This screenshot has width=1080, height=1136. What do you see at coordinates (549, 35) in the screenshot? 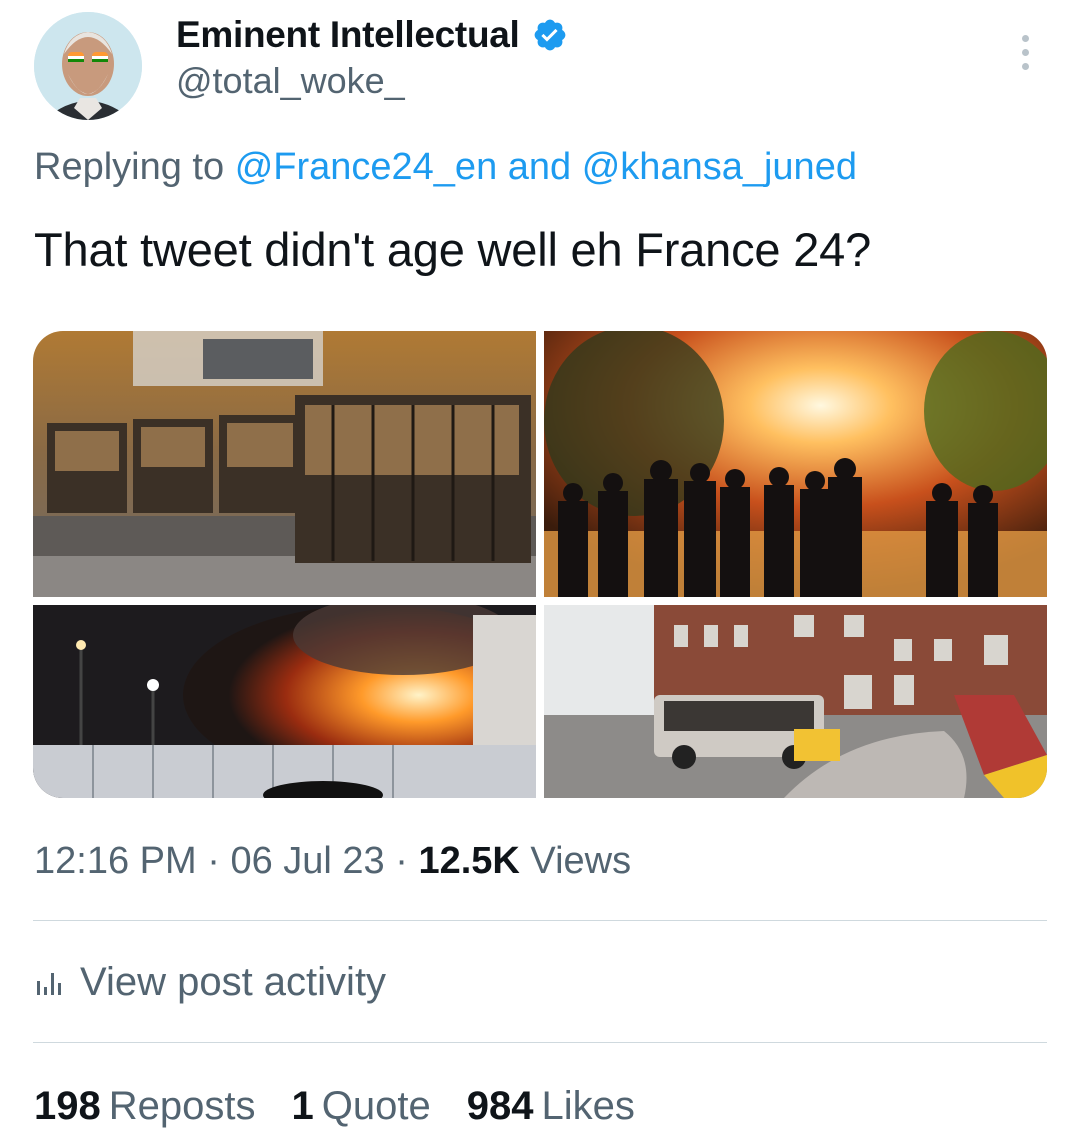
I see `verified-badge-icon` at bounding box center [549, 35].